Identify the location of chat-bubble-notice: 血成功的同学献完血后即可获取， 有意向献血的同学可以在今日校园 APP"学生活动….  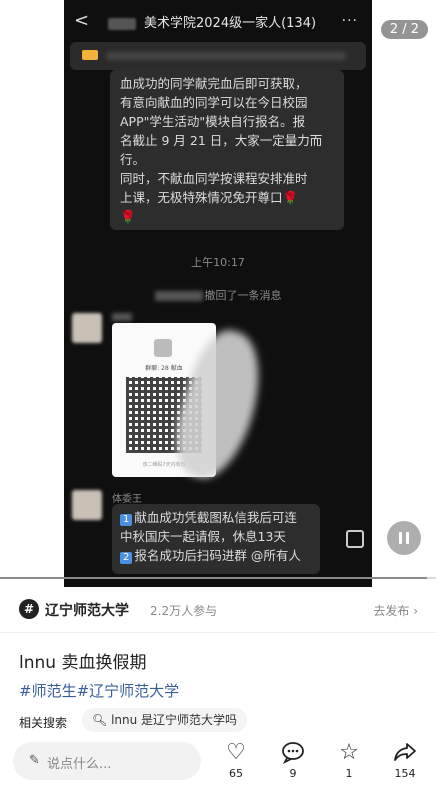
(227, 150).